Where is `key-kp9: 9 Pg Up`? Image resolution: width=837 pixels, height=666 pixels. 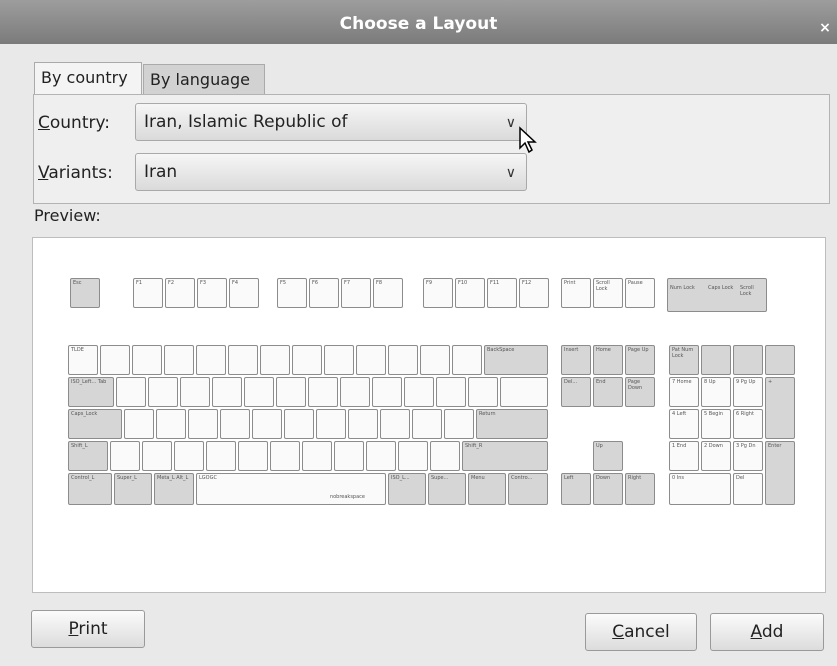 key-kp9: 9 Pg Up is located at coordinates (748, 392).